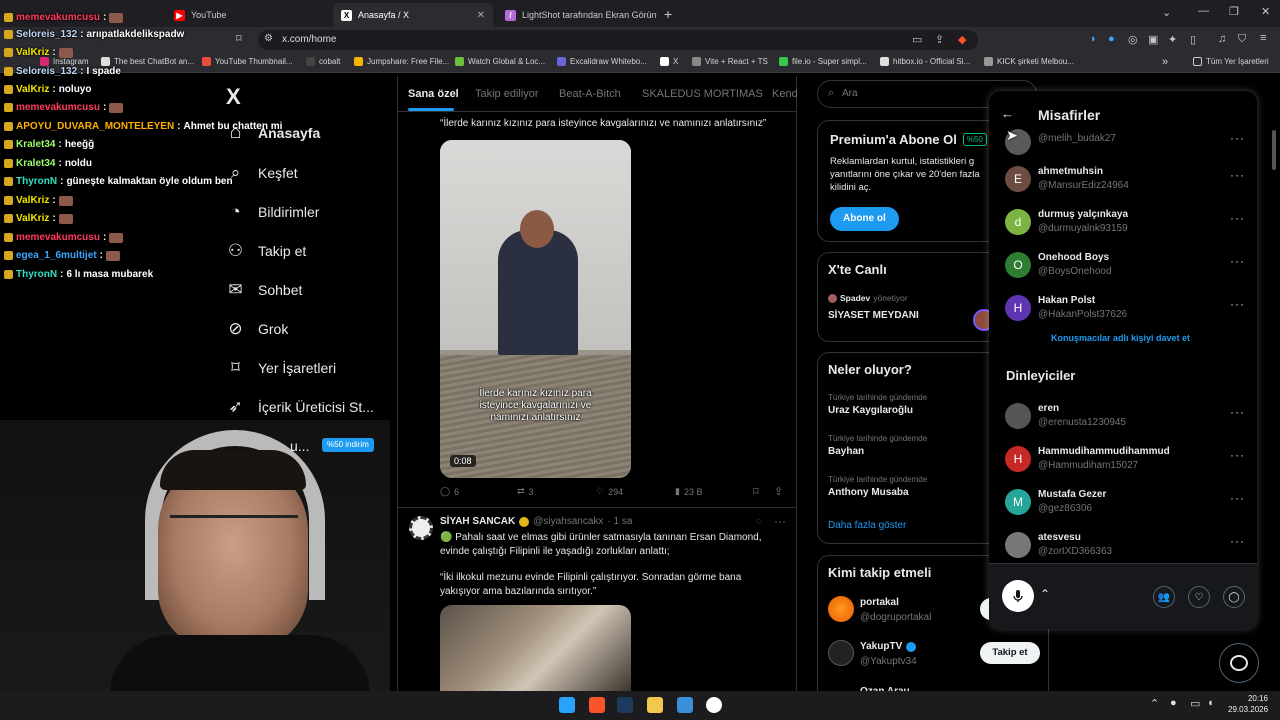  I want to click on steam-icon, so click(625, 705).